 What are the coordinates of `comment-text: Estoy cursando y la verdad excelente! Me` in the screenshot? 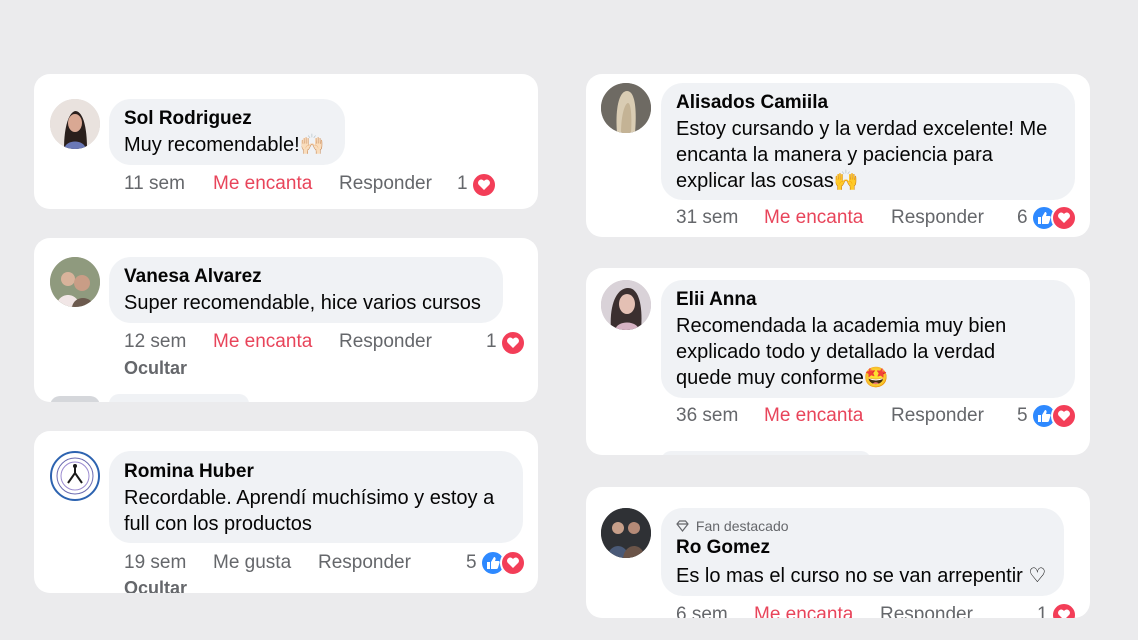 It's located at (862, 129).